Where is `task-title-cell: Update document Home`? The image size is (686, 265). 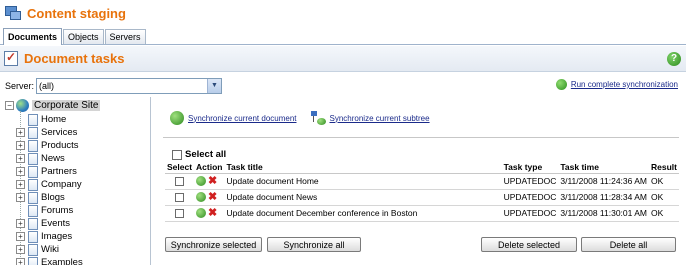
task-title-cell: Update document Home is located at coordinates (363, 181).